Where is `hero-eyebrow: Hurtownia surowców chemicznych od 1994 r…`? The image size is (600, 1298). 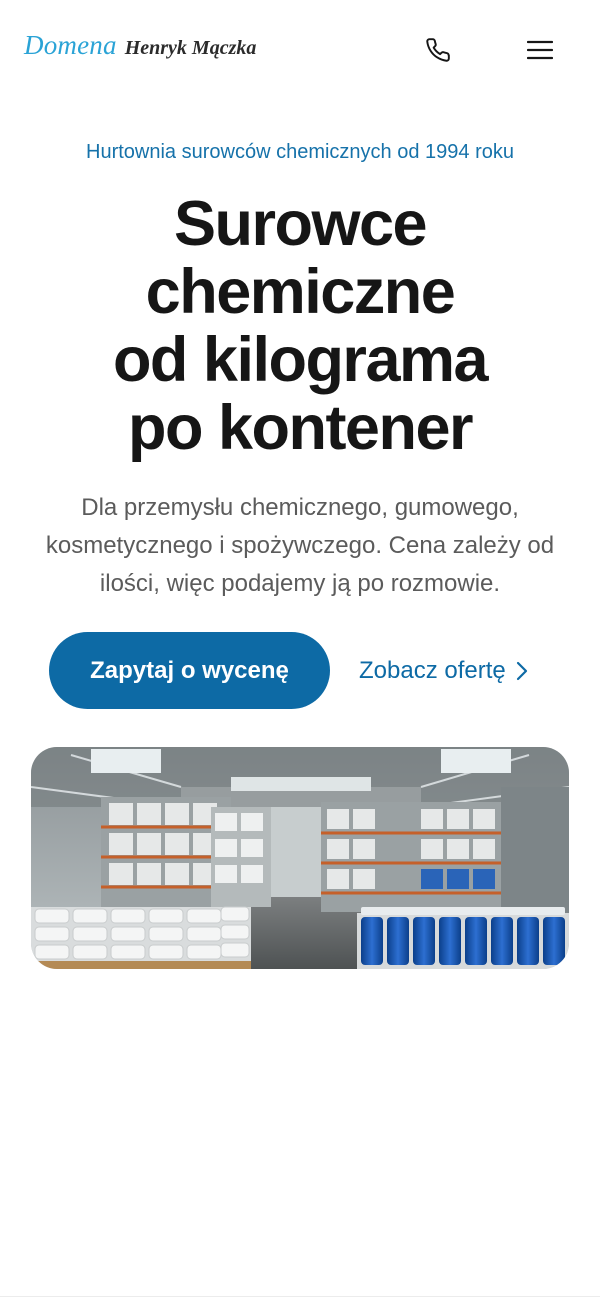 hero-eyebrow: Hurtownia surowców chemicznych od 1994 r… is located at coordinates (300, 152).